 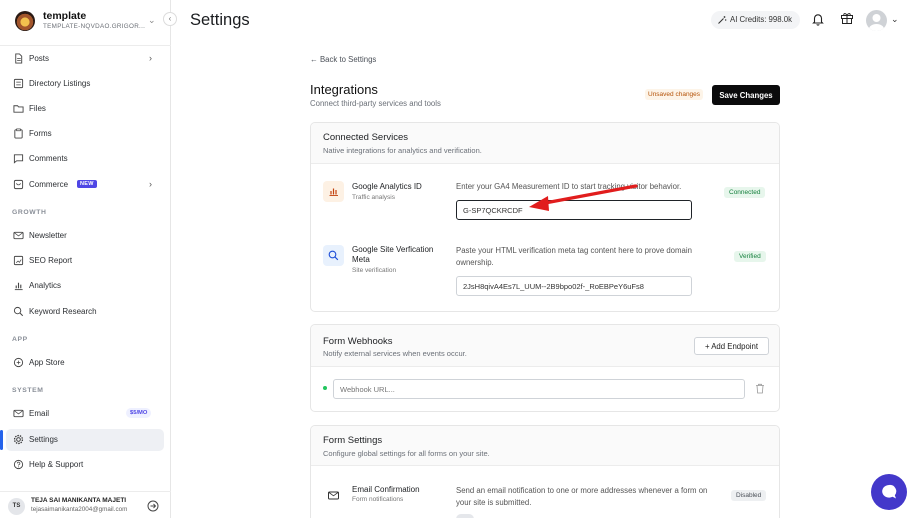 I want to click on section-subtitle: Connect third-party services and tools, so click(x=375, y=103).